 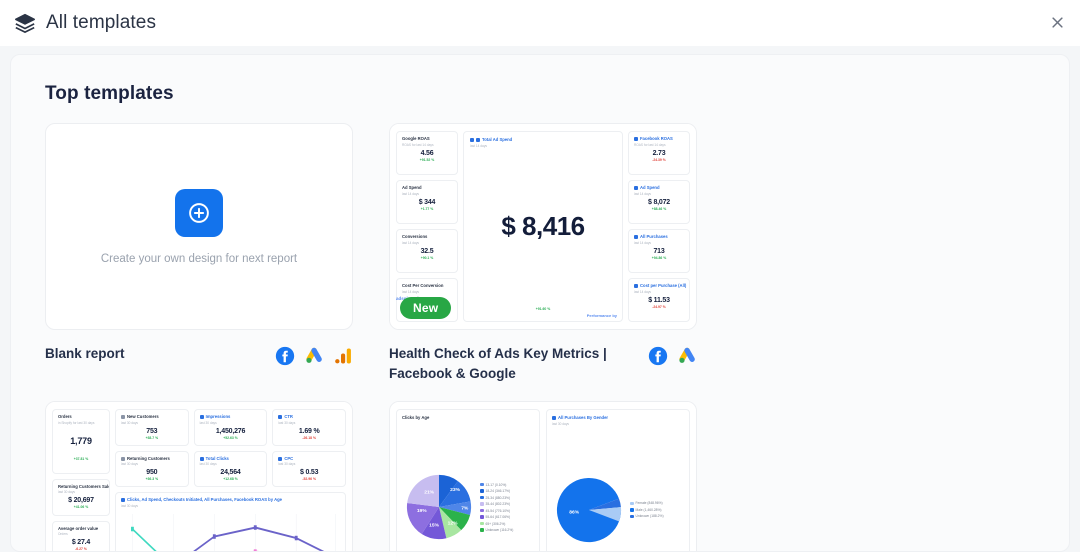 What do you see at coordinates (25, 23) in the screenshot?
I see `layers-icon` at bounding box center [25, 23].